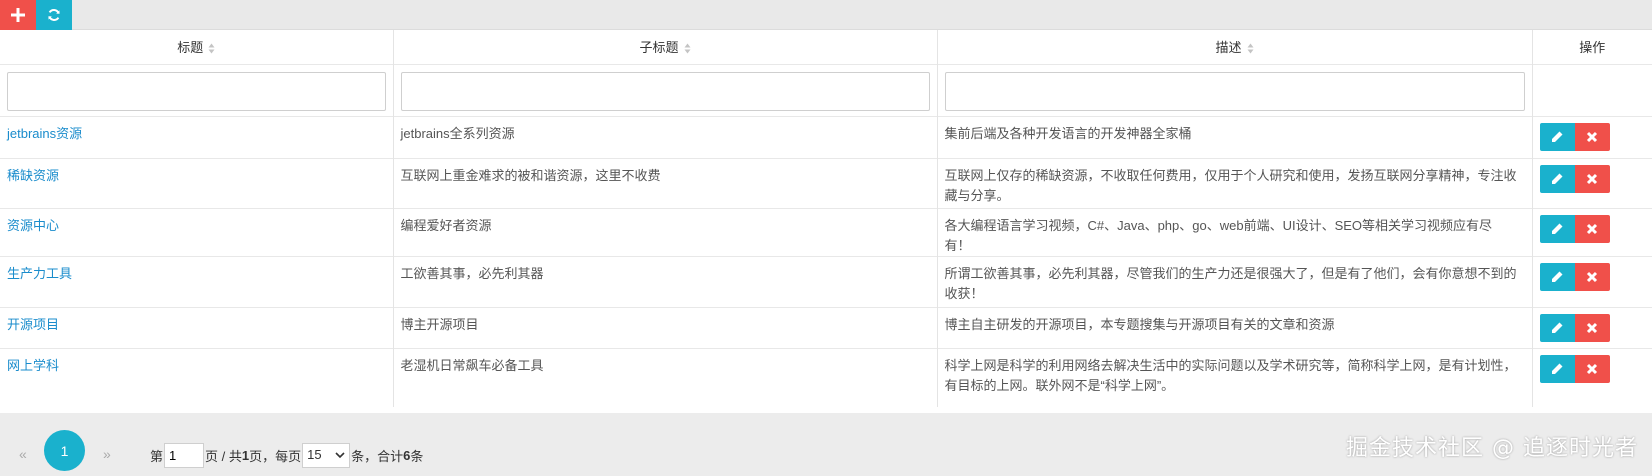 This screenshot has width=1652, height=476. I want to click on row-subtitle: 博主开源项目, so click(665, 327).